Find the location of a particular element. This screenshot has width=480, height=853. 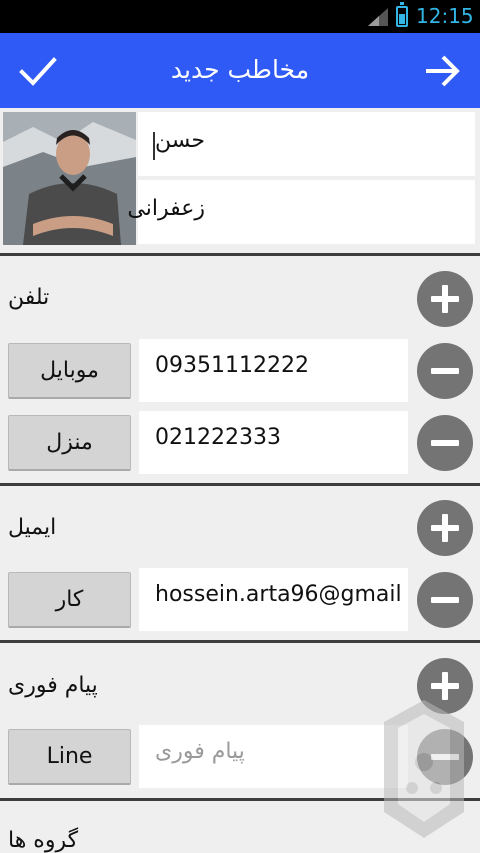

last-name-field: زعفرانی is located at coordinates (301, 212).